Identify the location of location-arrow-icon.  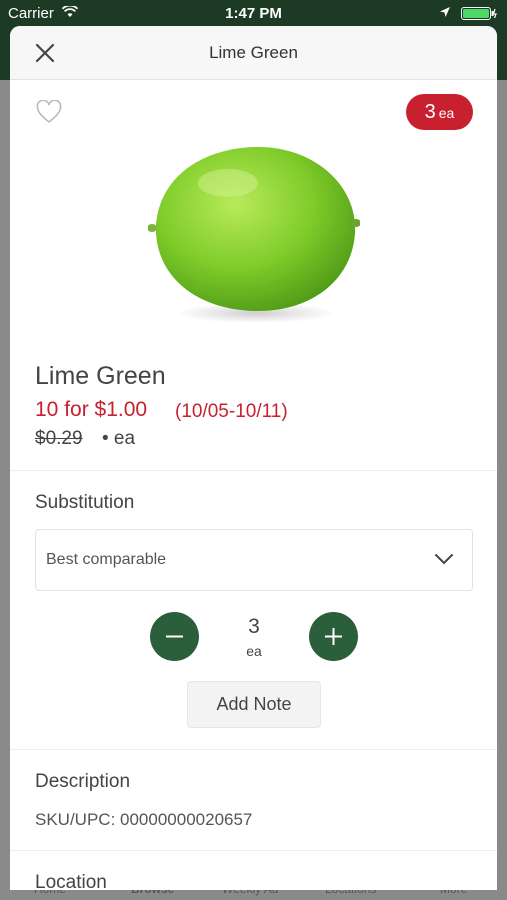
(445, 12).